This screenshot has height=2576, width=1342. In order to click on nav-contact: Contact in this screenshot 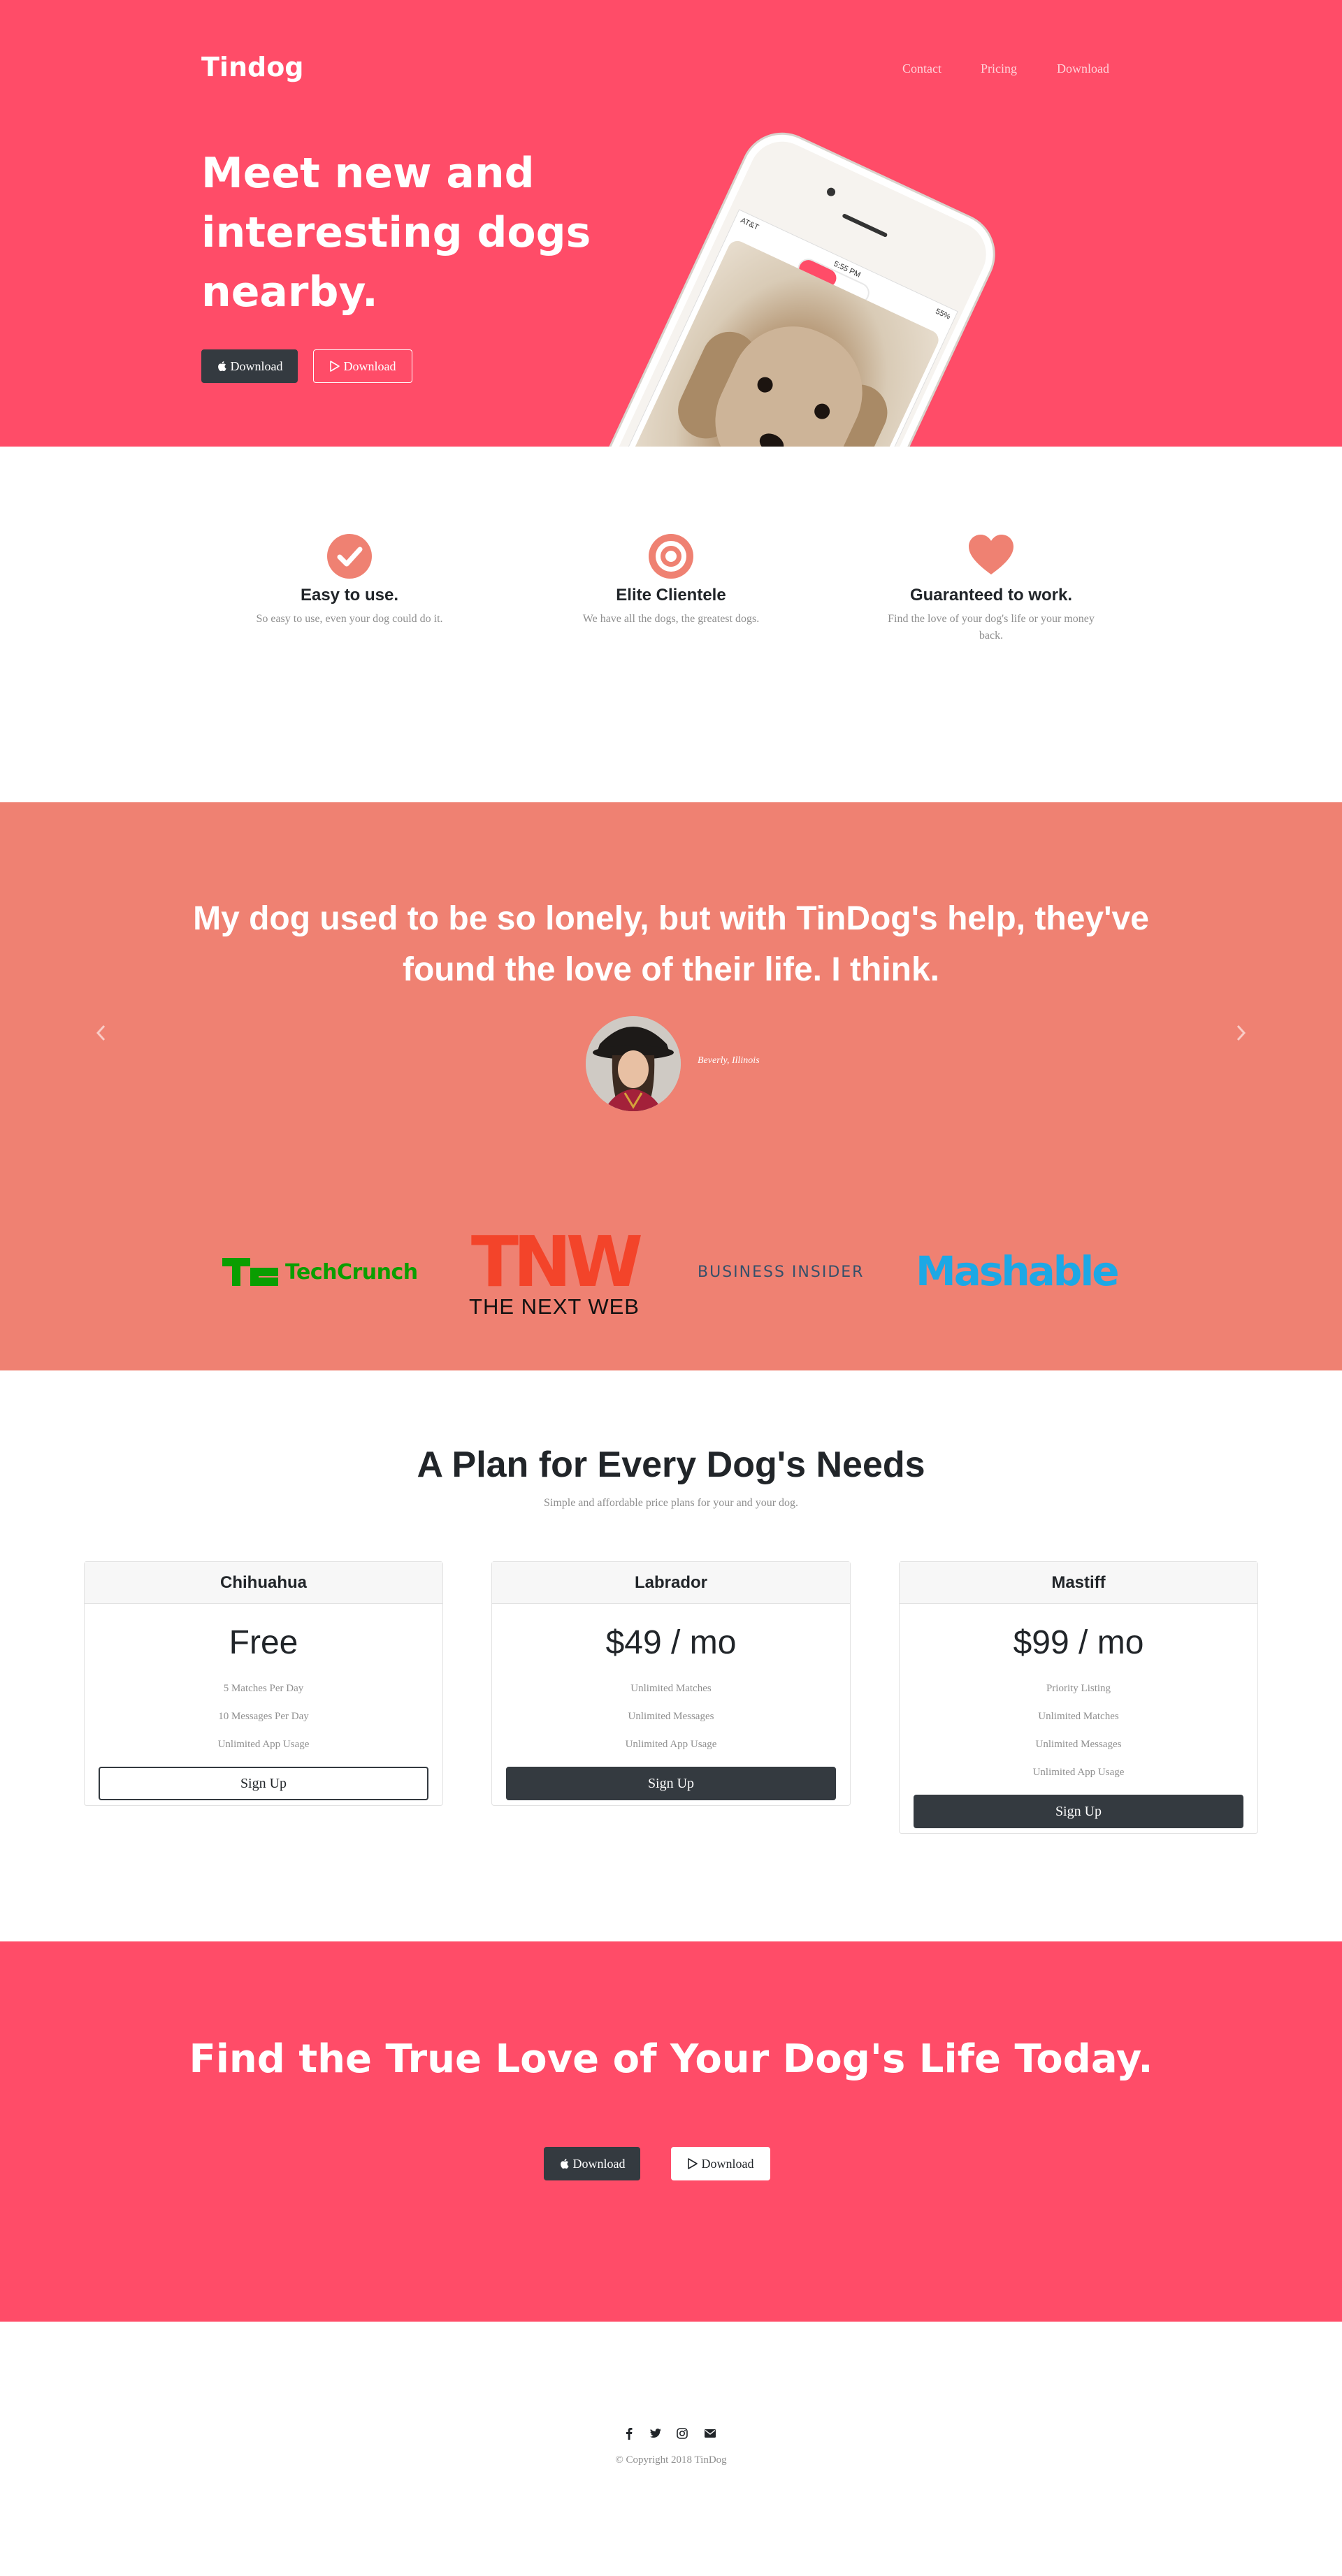, I will do `click(922, 68)`.